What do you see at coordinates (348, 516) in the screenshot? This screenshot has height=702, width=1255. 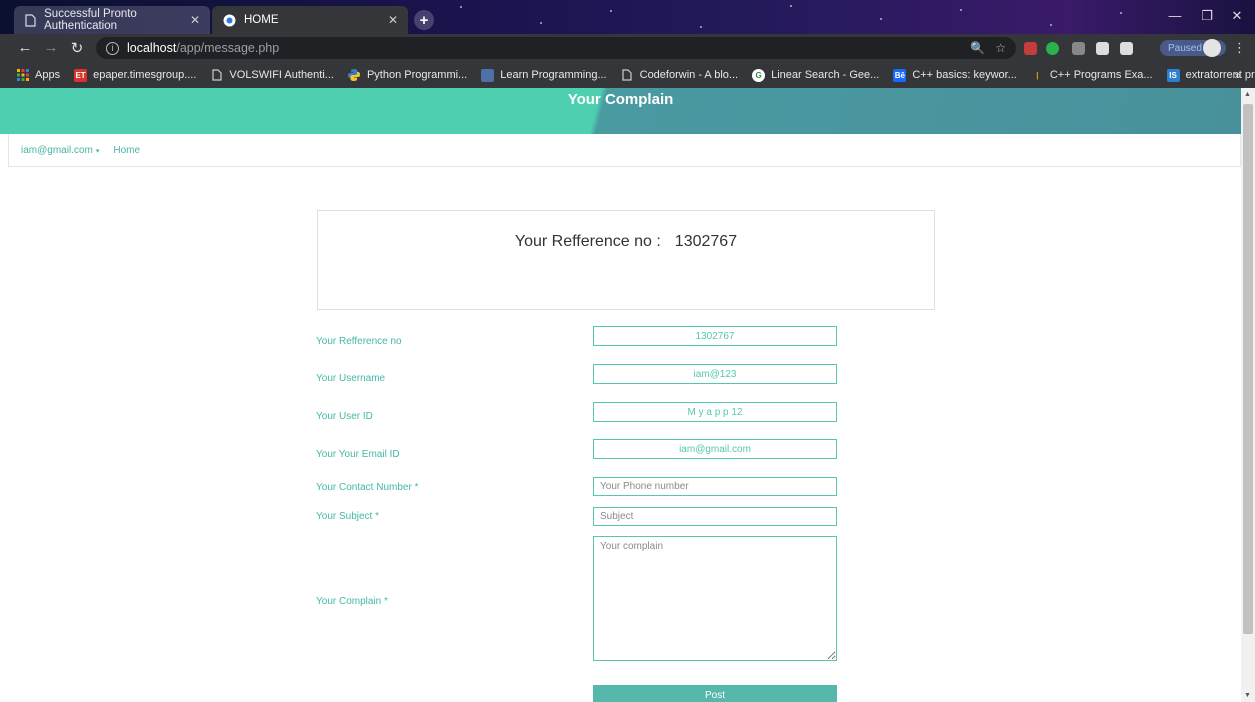 I see `subject-label: Your Subject *` at bounding box center [348, 516].